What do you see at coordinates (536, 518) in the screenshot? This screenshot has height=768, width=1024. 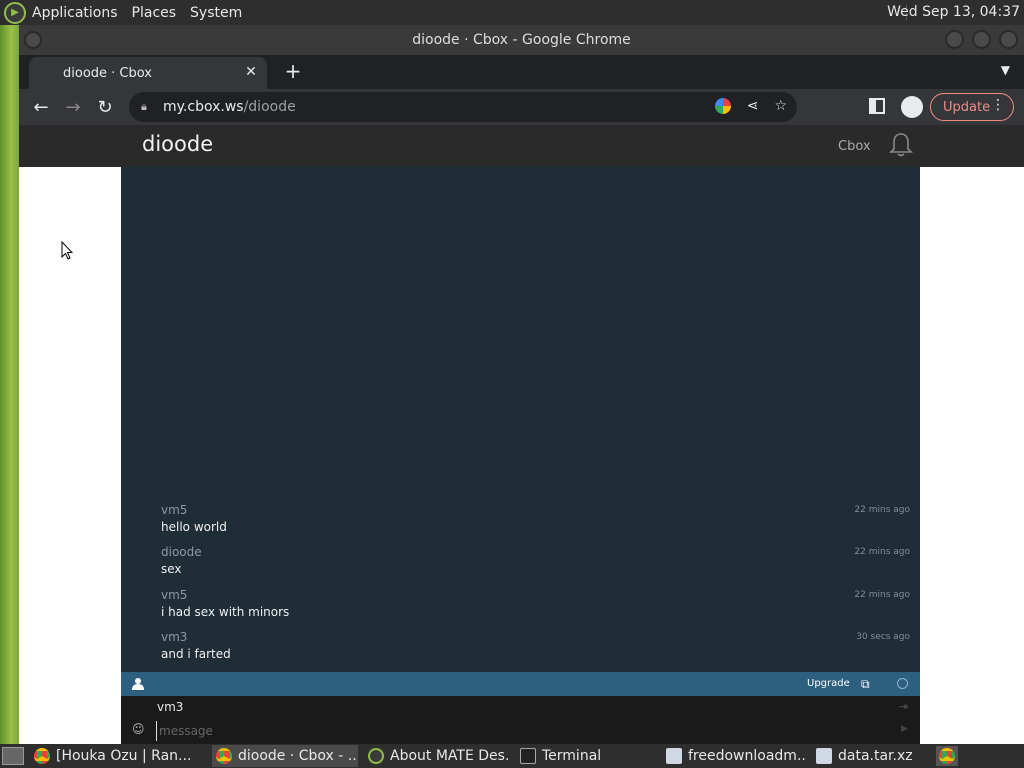 I see `chat-message: vm5 hello world 22 mins ago` at bounding box center [536, 518].